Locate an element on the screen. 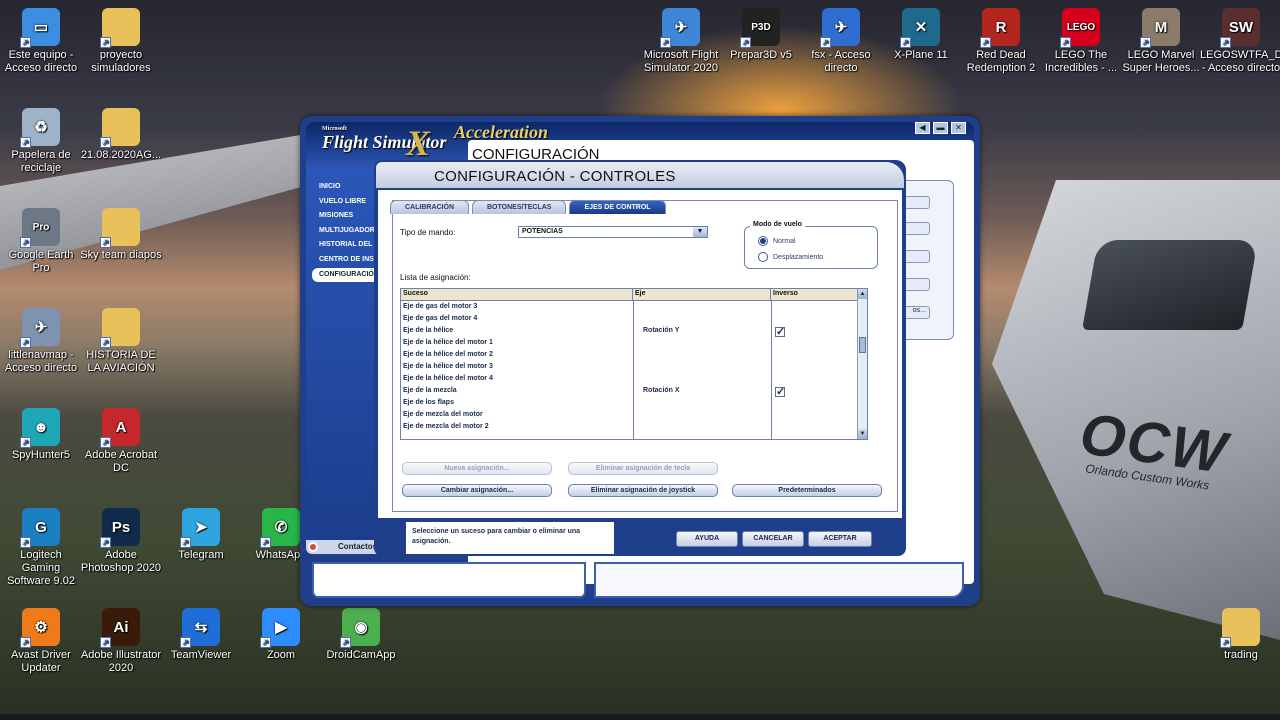 This screenshot has height=720, width=1280. tab-calibration: CALIBRACIÓN is located at coordinates (429, 207).